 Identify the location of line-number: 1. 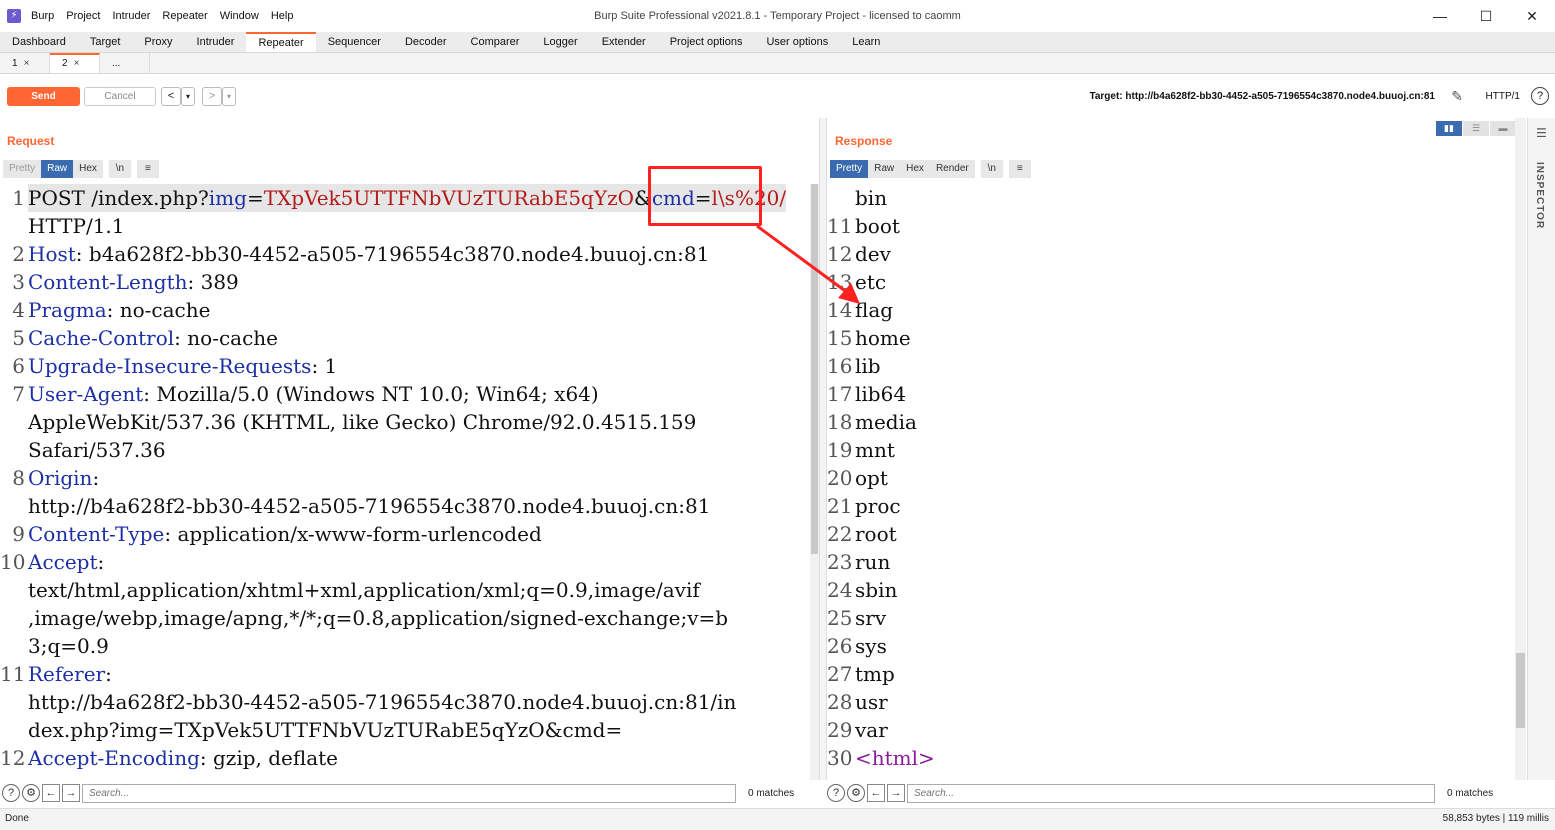
(18, 198).